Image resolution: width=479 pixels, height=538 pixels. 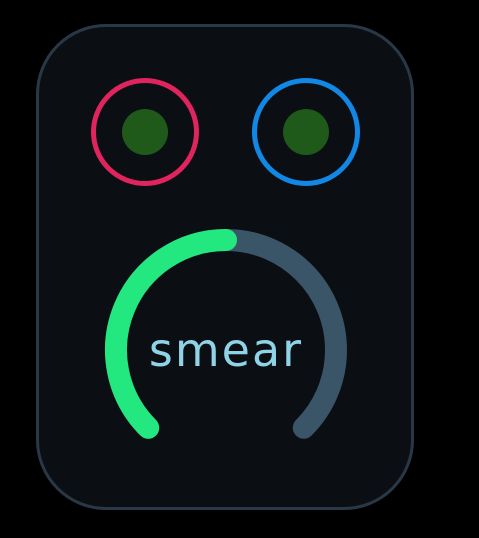 I want to click on led-left-light, so click(x=145, y=132).